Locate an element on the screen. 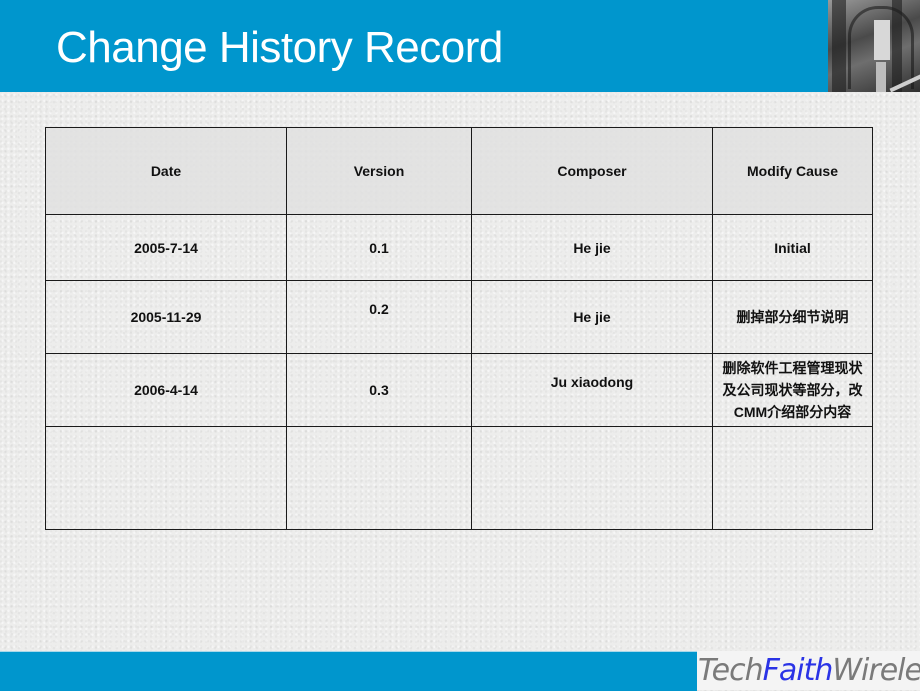  cell-composer is located at coordinates (592, 478).